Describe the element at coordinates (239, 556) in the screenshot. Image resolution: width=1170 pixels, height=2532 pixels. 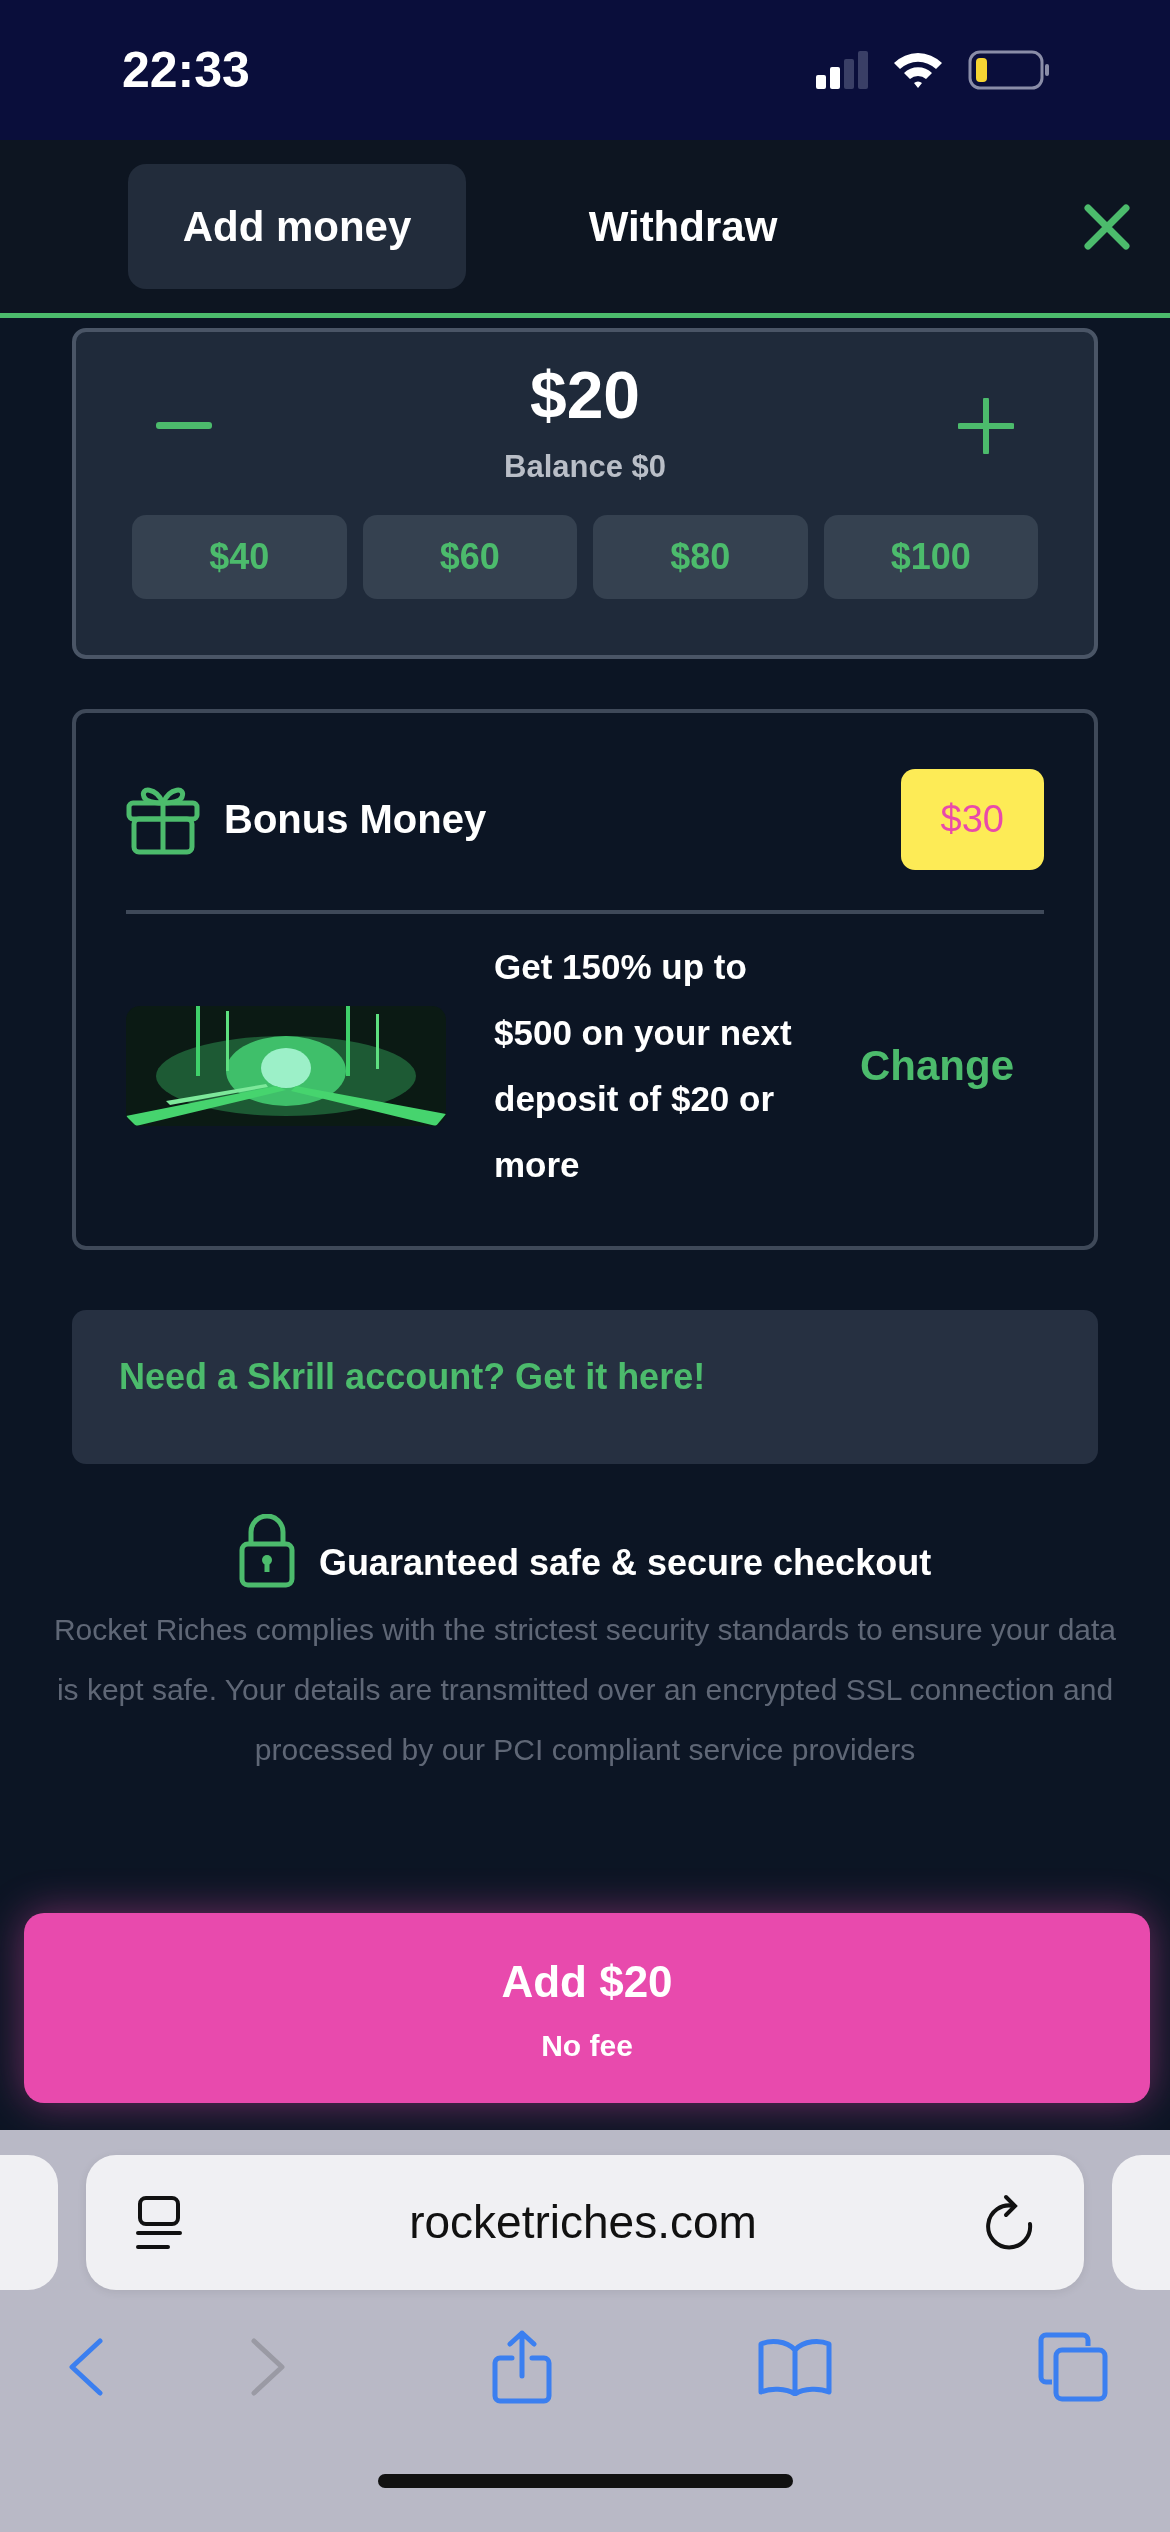
I see `preset-amount-button: $40` at that location.